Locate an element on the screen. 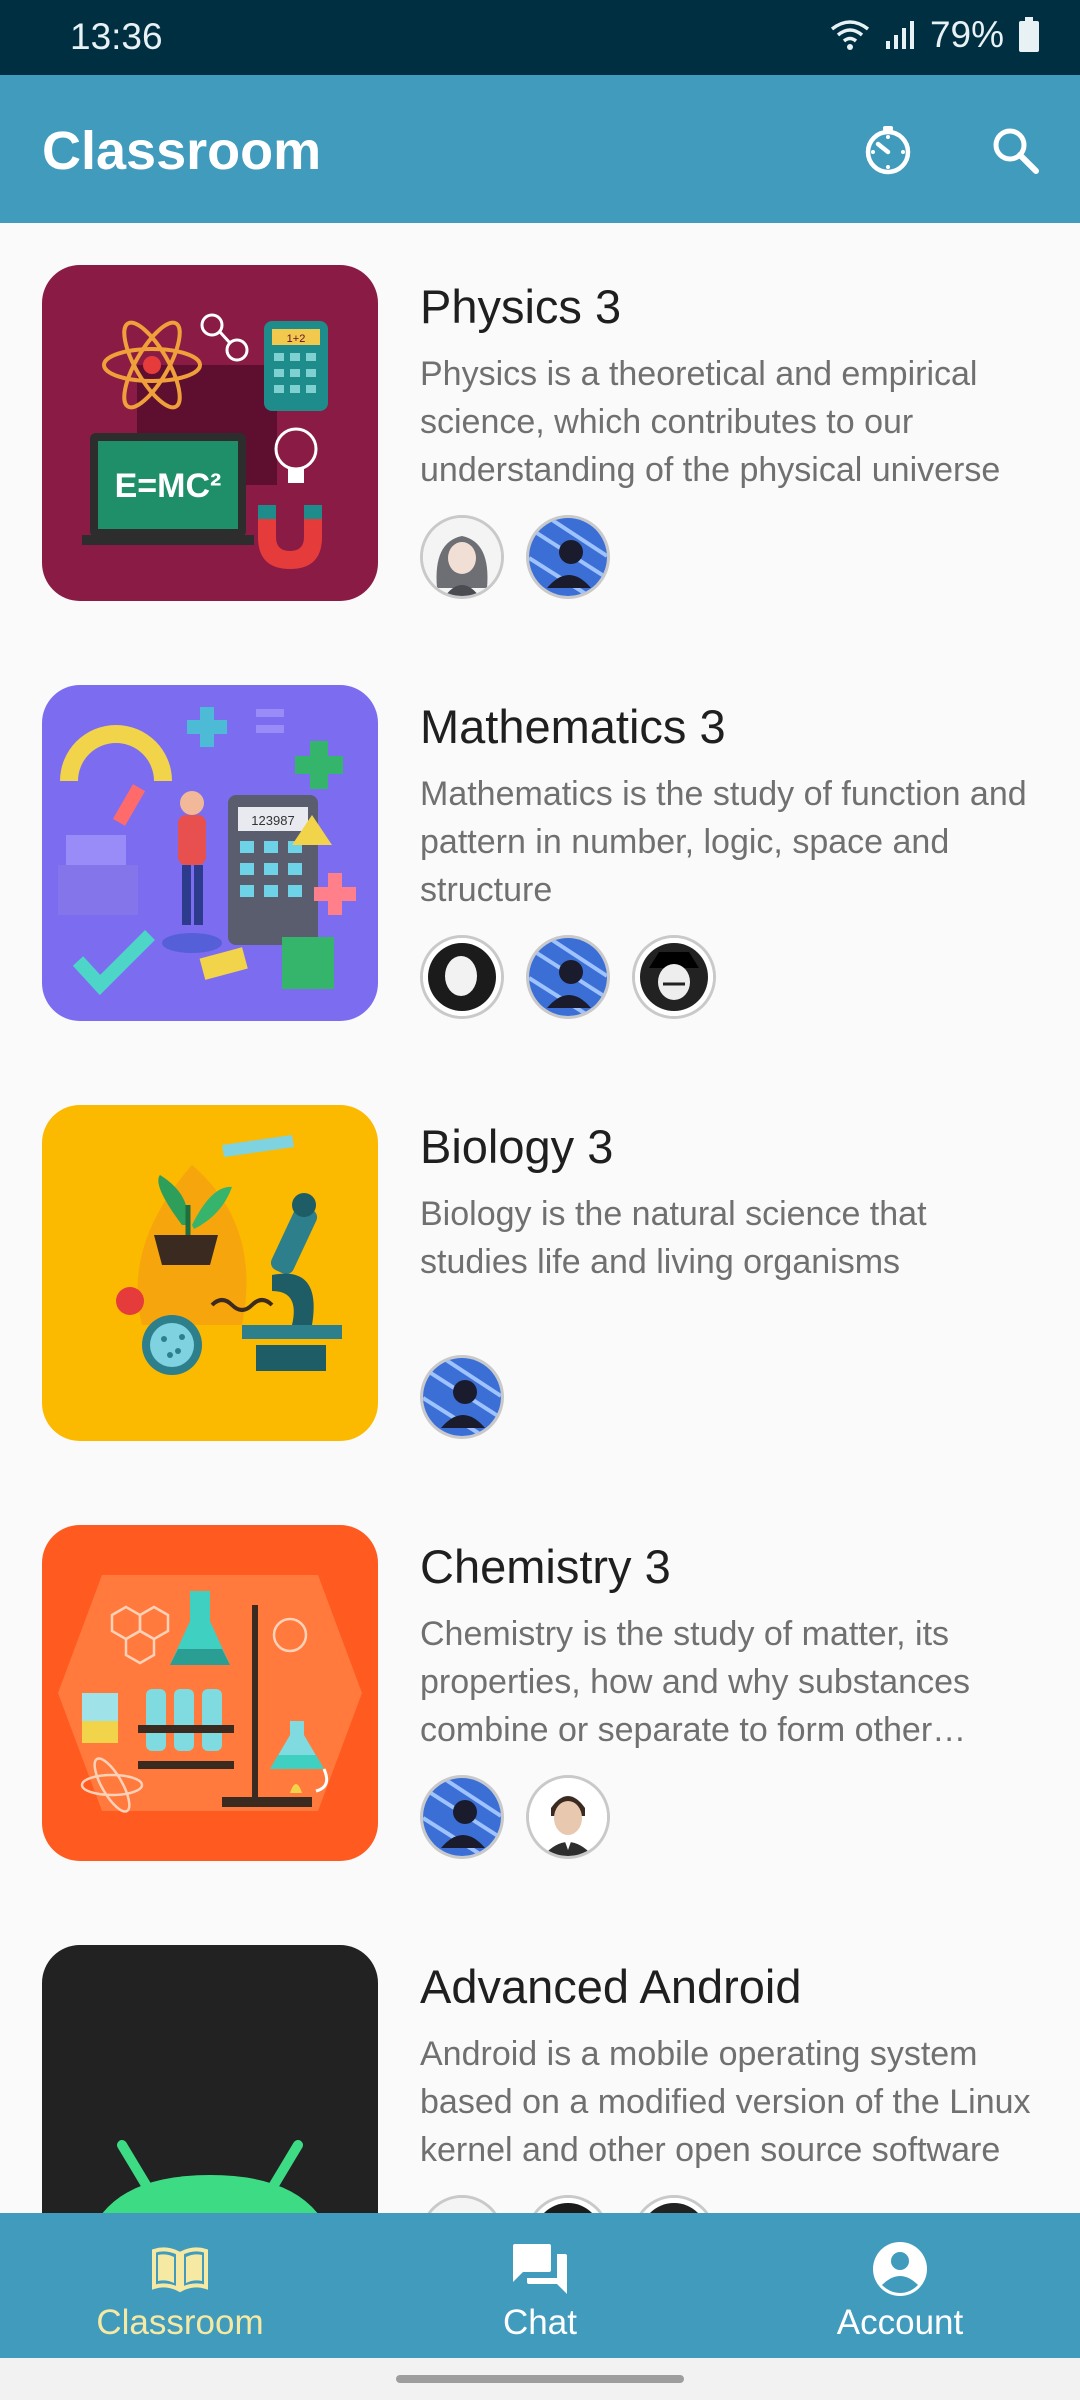 The width and height of the screenshot is (1080, 2400). timer-button is located at coordinates (888, 150).